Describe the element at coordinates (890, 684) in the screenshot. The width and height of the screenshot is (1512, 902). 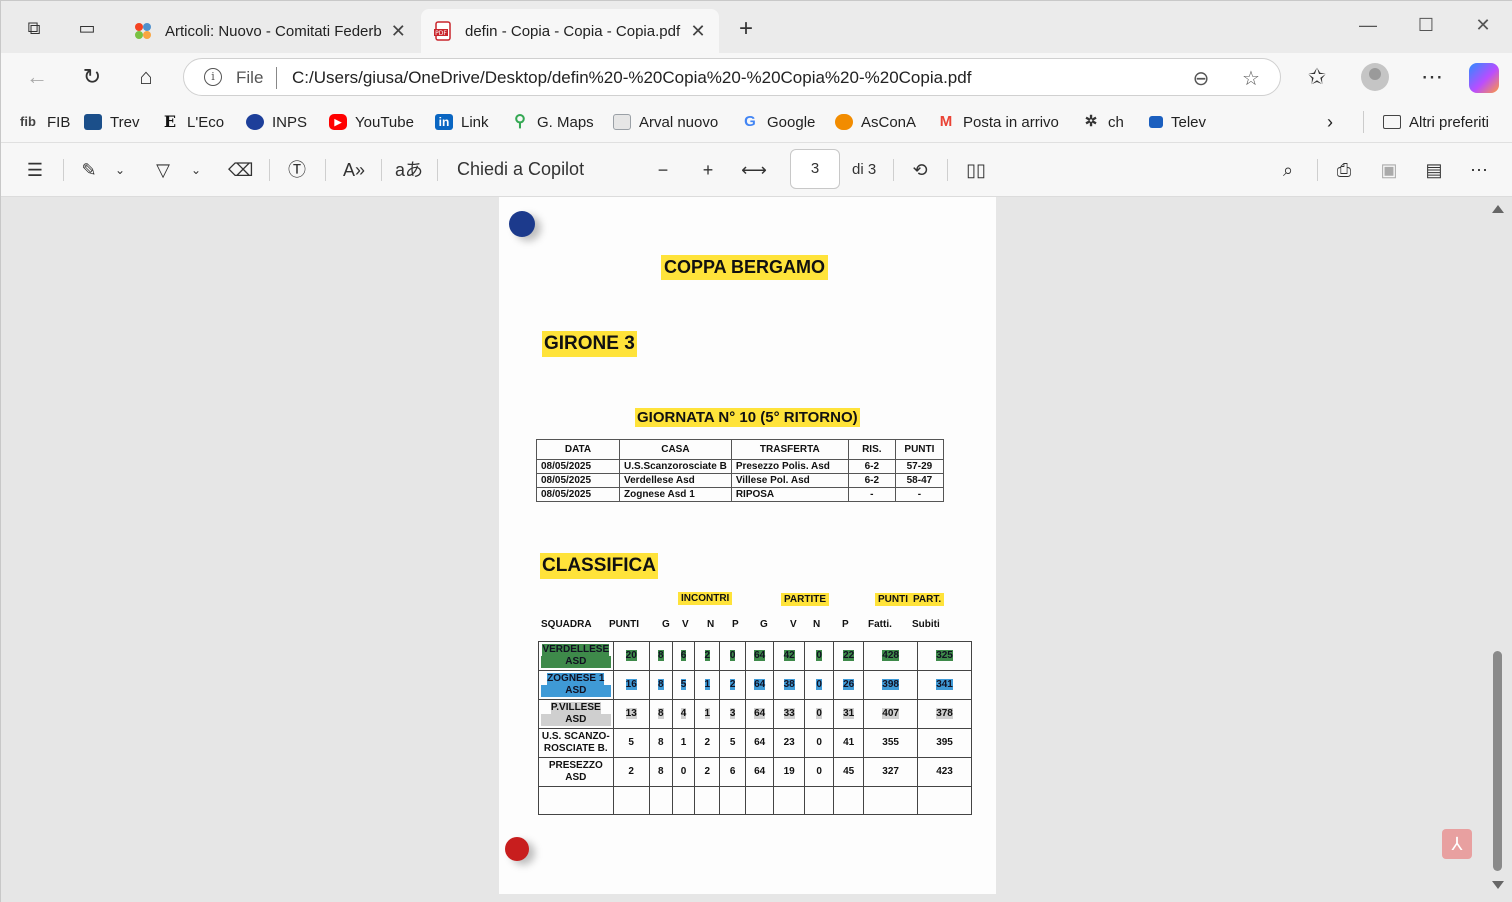
I see `stat-value: 398` at that location.